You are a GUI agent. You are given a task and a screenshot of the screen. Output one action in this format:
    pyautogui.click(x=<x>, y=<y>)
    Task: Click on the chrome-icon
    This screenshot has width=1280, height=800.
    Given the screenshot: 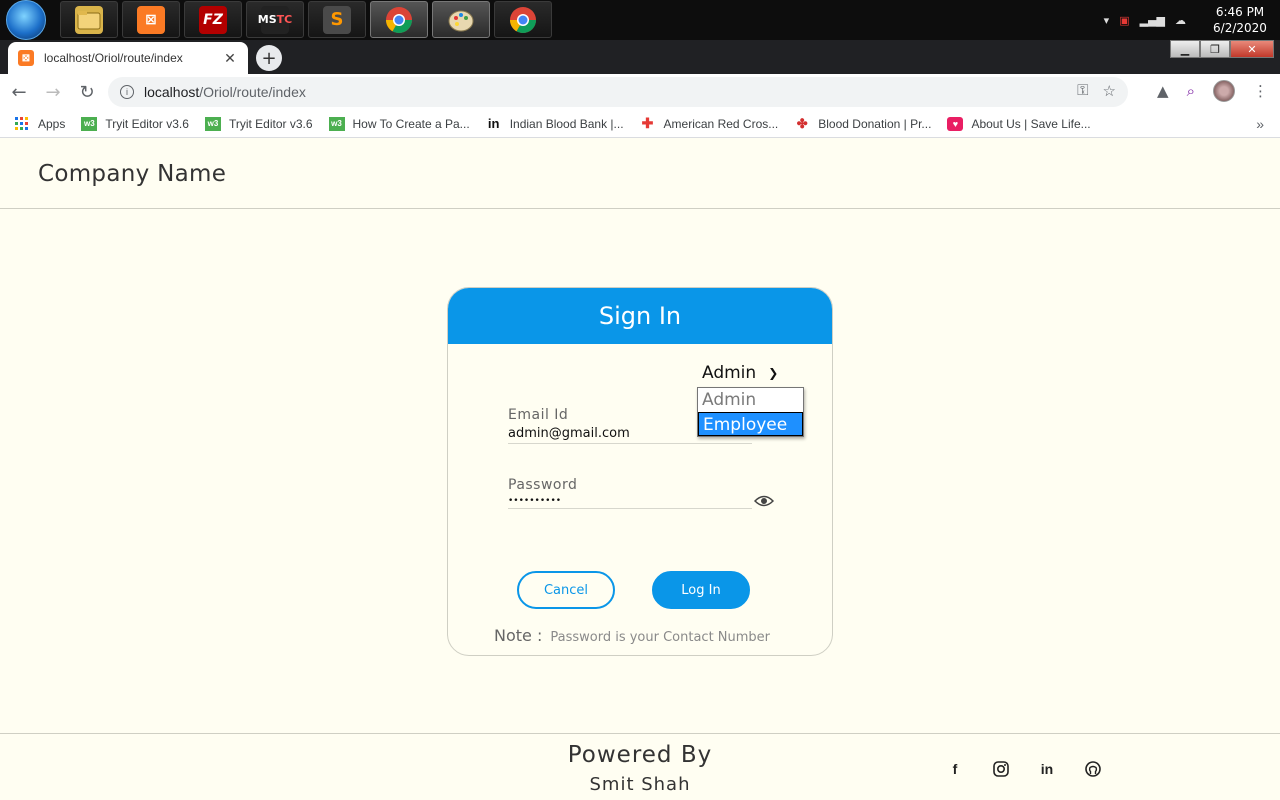 What is the action you would take?
    pyautogui.click(x=399, y=19)
    